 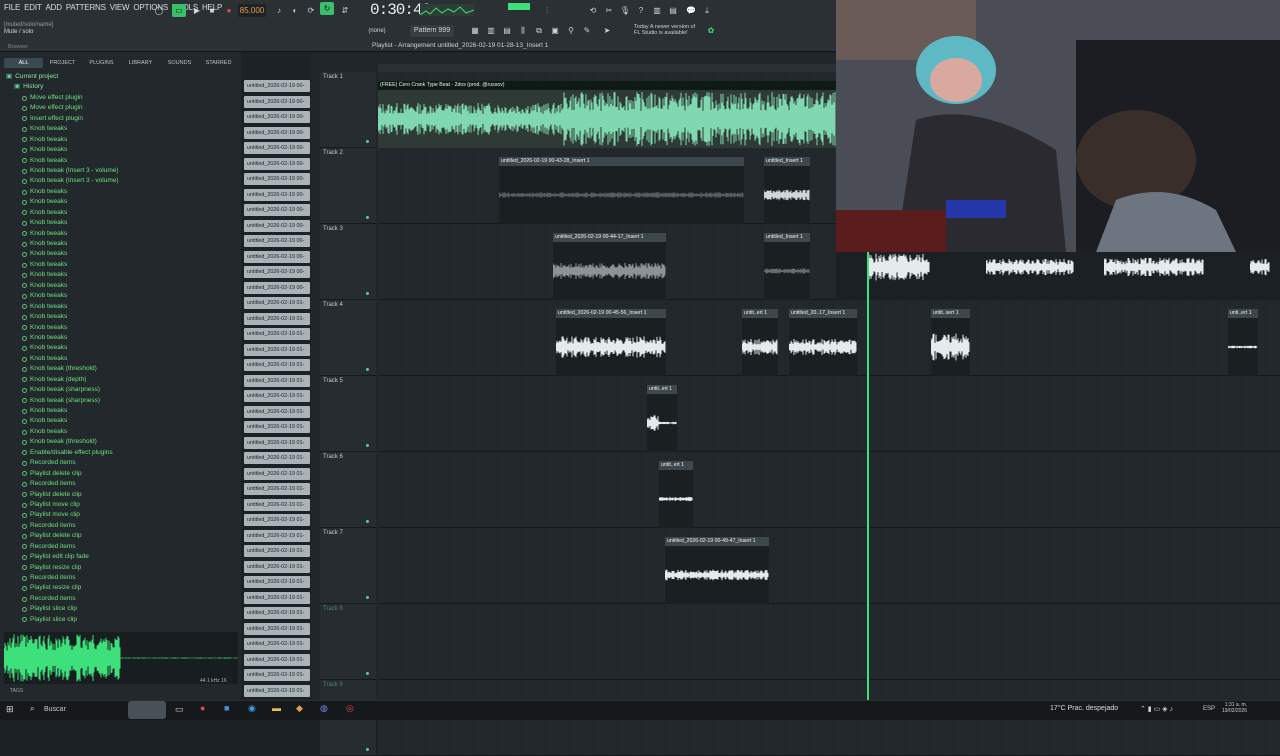 What do you see at coordinates (279, 10) in the screenshot?
I see `metronome-icon: ♪` at bounding box center [279, 10].